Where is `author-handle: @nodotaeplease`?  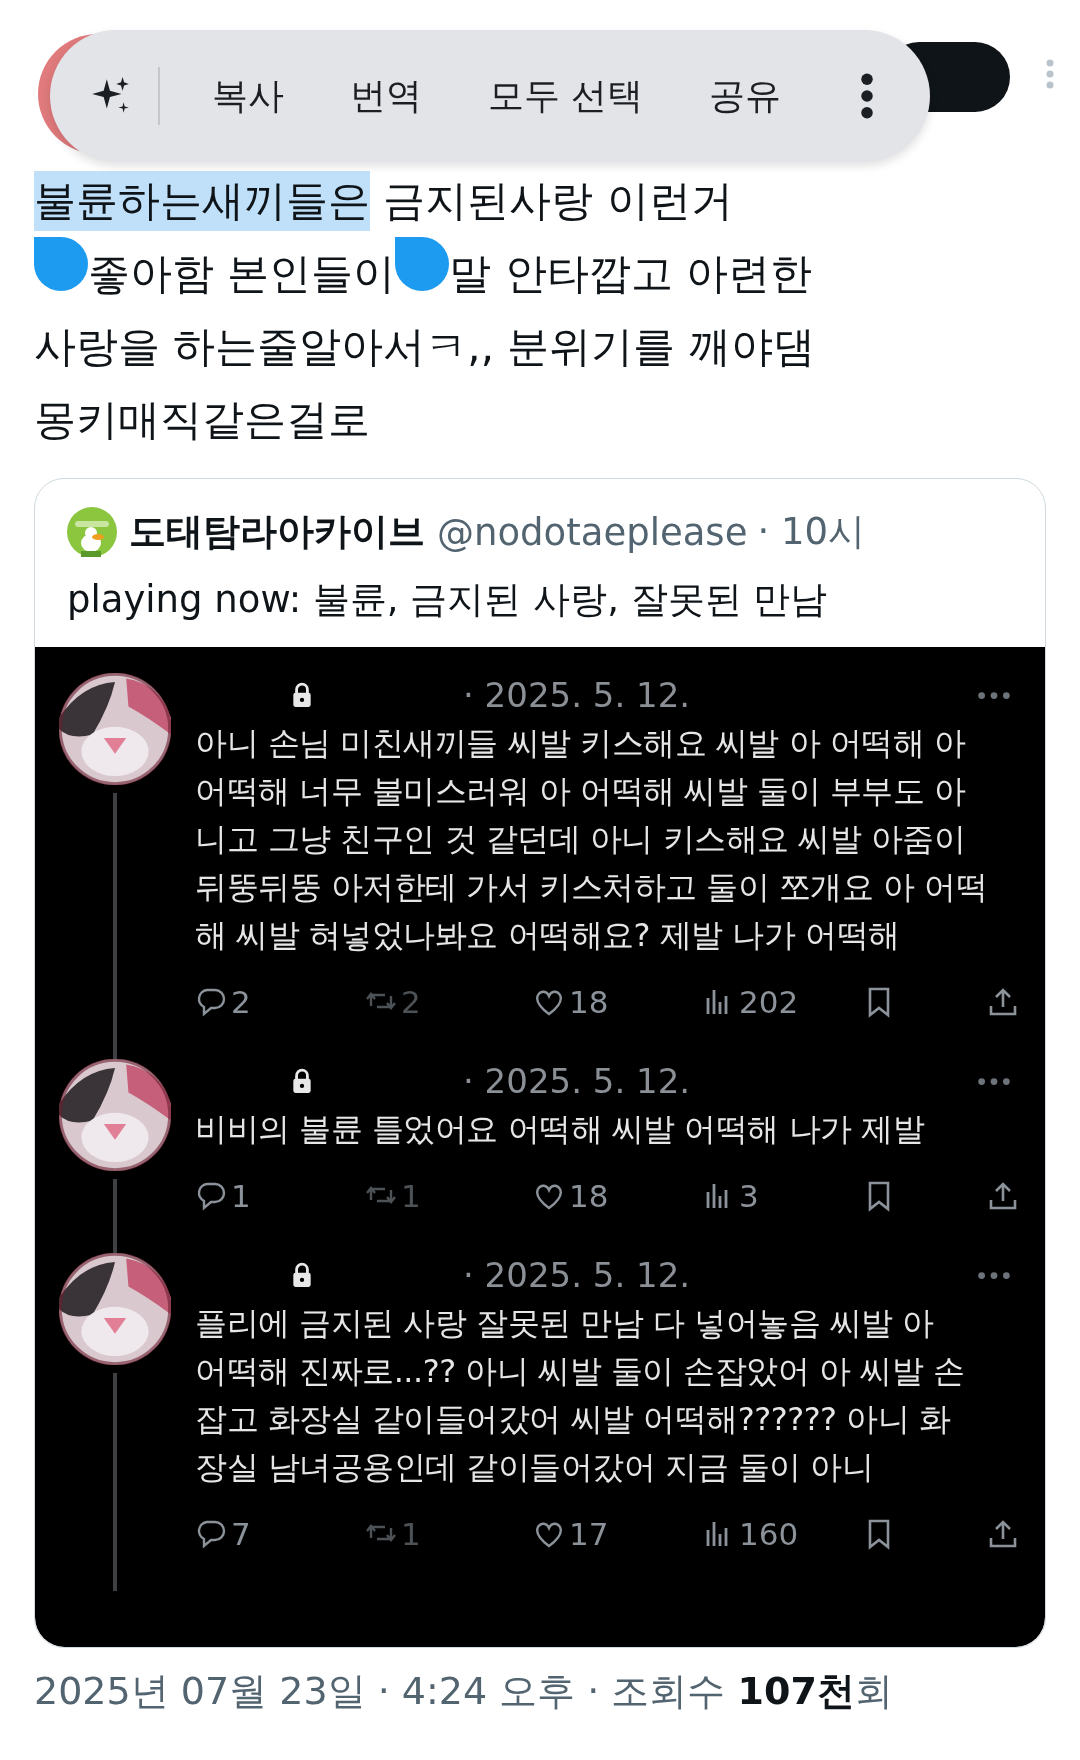 author-handle: @nodotaeplease is located at coordinates (592, 532).